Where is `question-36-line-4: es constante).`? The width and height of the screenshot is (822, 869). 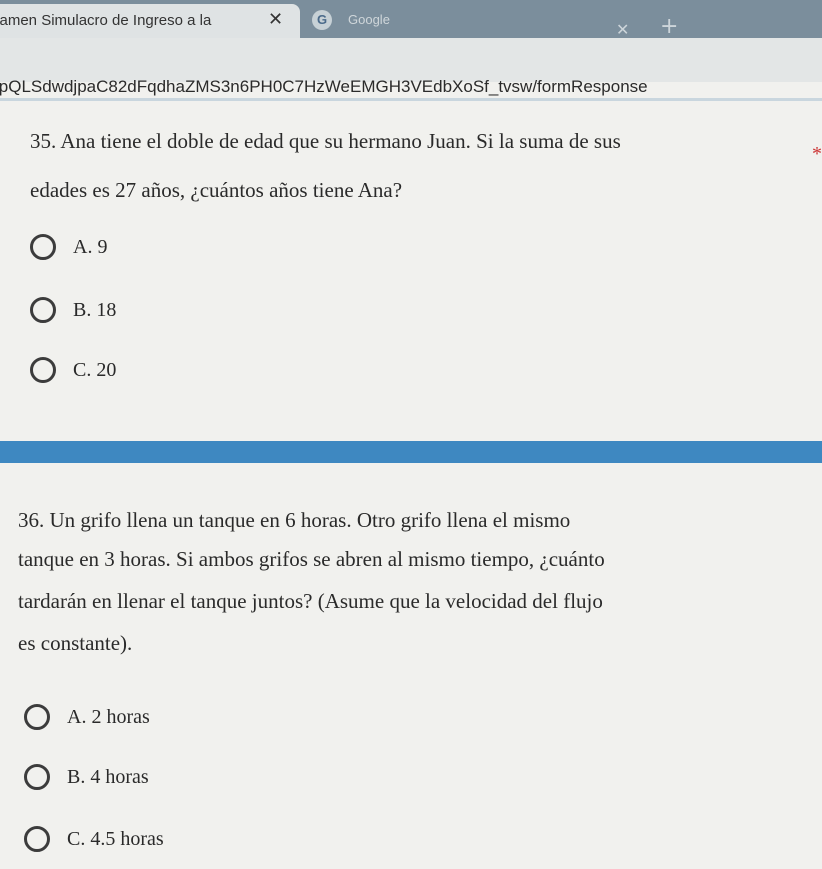
question-36-line-4: es constante). is located at coordinates (75, 643).